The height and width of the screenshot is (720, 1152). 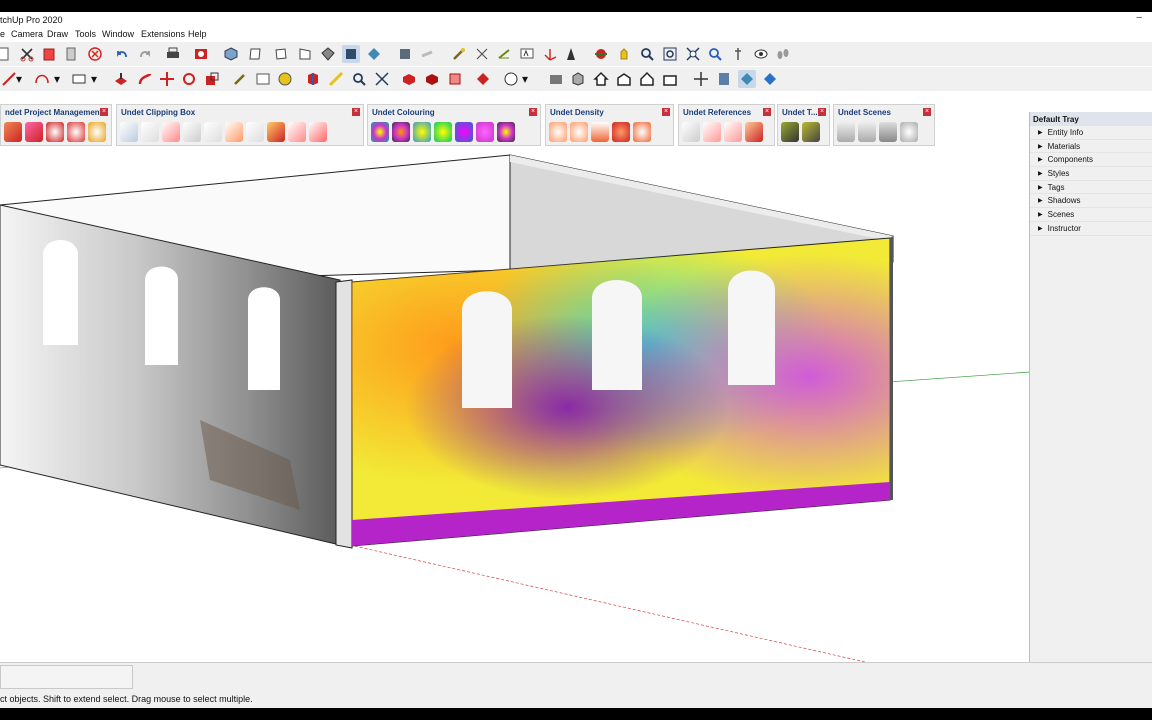 What do you see at coordinates (754, 132) in the screenshot?
I see `reference-snap-icon` at bounding box center [754, 132].